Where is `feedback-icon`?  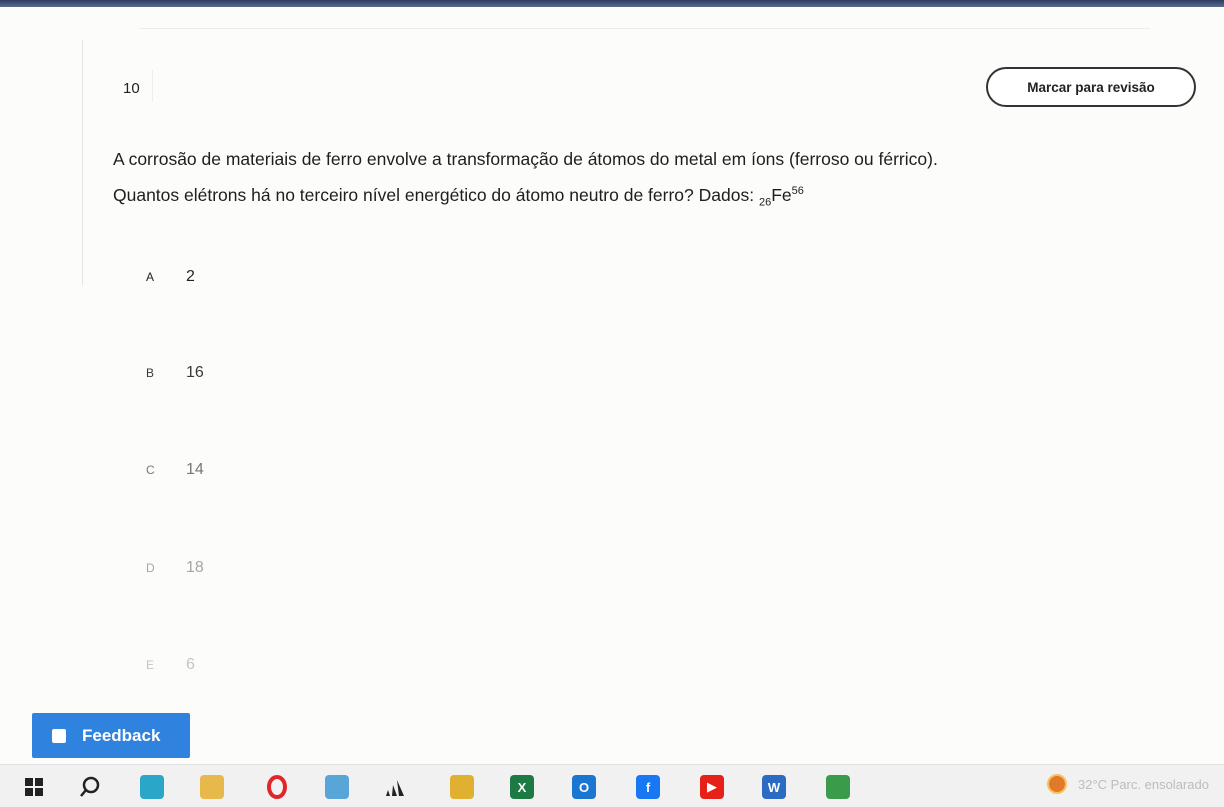
feedback-icon is located at coordinates (59, 735).